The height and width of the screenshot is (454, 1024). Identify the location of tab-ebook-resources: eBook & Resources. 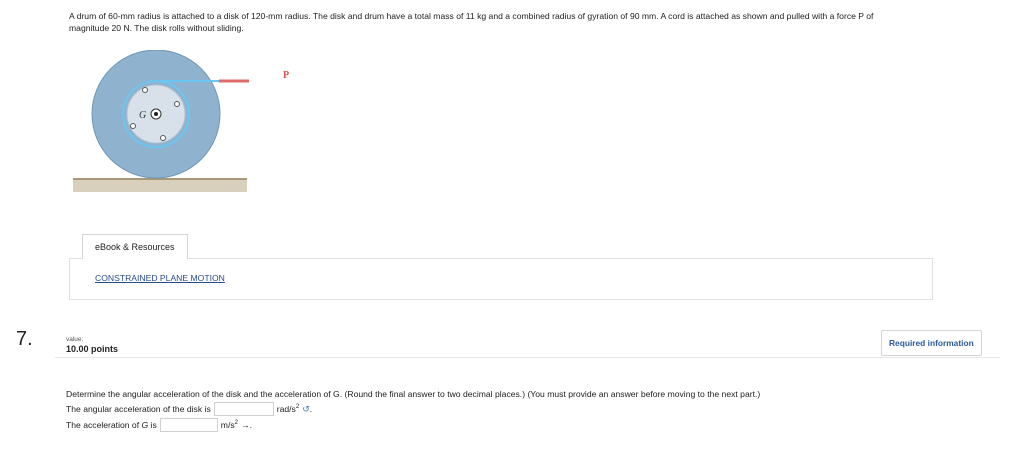
(135, 246).